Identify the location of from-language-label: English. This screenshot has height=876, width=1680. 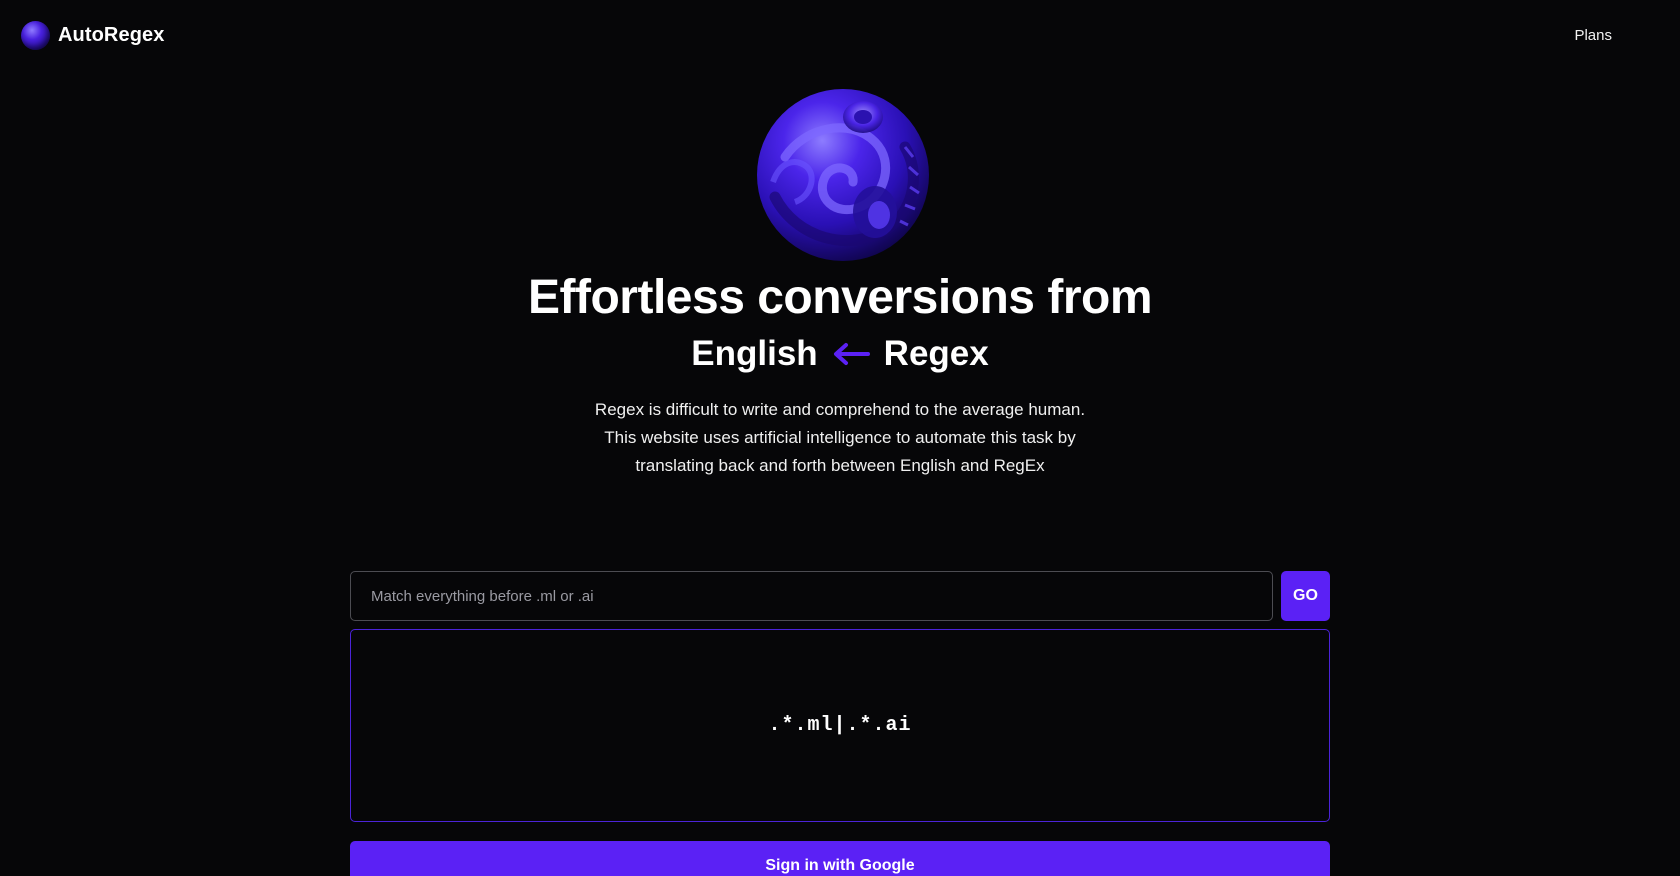
(754, 353).